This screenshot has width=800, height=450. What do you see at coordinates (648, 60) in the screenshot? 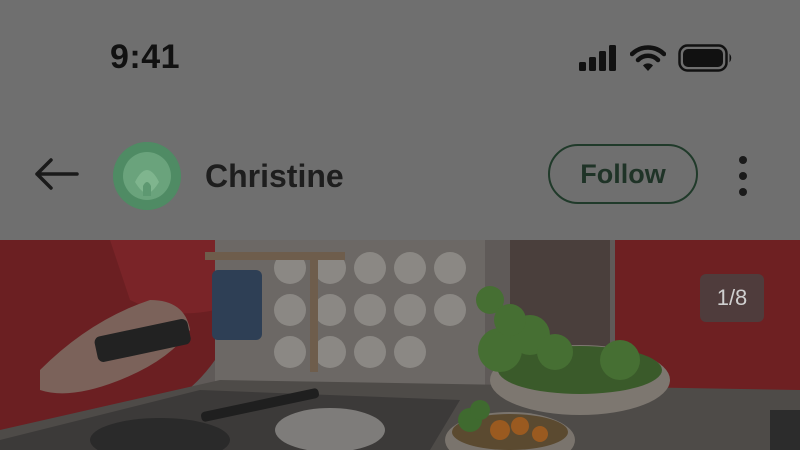
I see `wifi-icon` at bounding box center [648, 60].